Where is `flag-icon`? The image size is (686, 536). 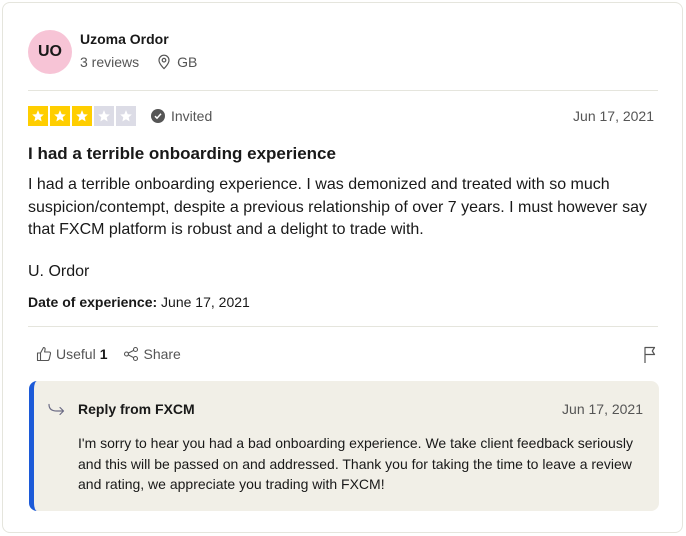
flag-icon is located at coordinates (650, 354).